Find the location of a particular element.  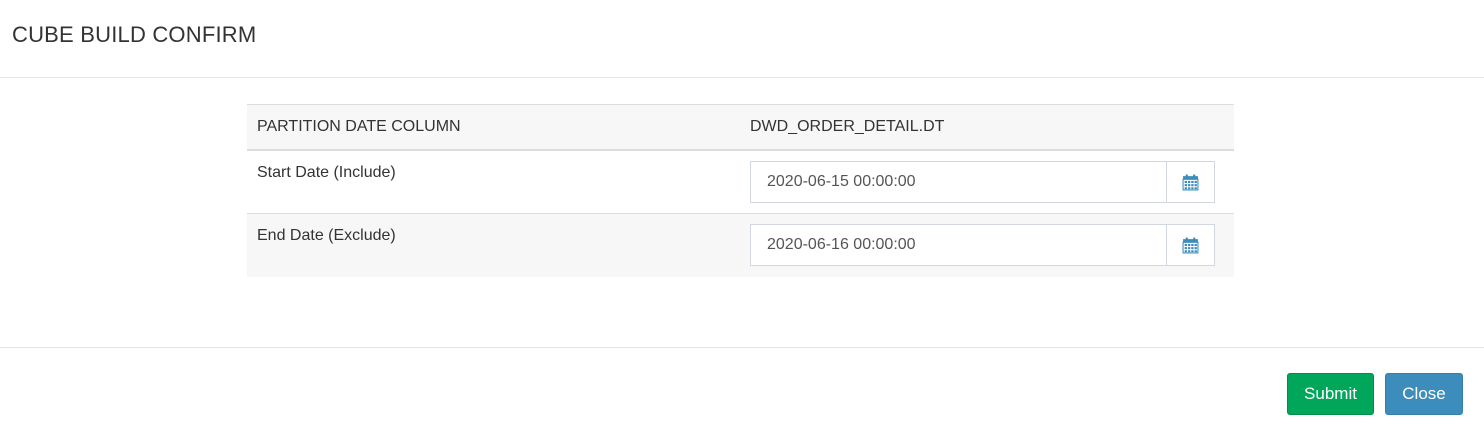

end-date-calendar-button is located at coordinates (1190, 245).